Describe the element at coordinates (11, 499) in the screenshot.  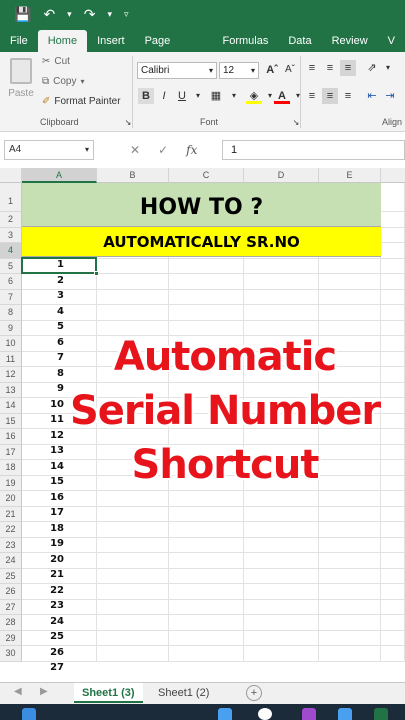
I see `row-header-20: 20` at that location.